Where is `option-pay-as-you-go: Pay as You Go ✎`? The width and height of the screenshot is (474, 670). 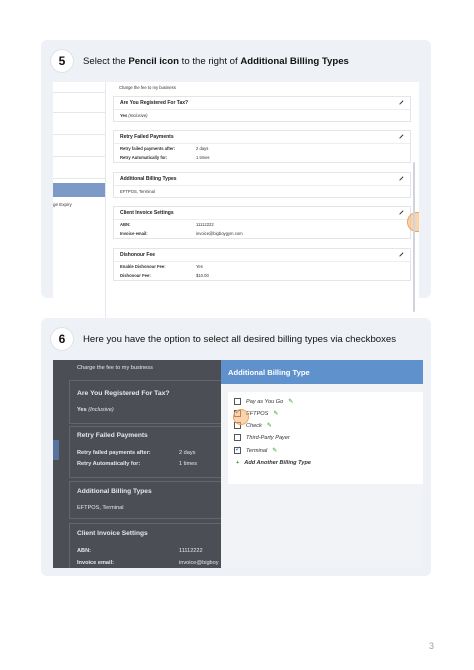
option-pay-as-you-go: Pay as You Go ✎ is located at coordinates (263, 401).